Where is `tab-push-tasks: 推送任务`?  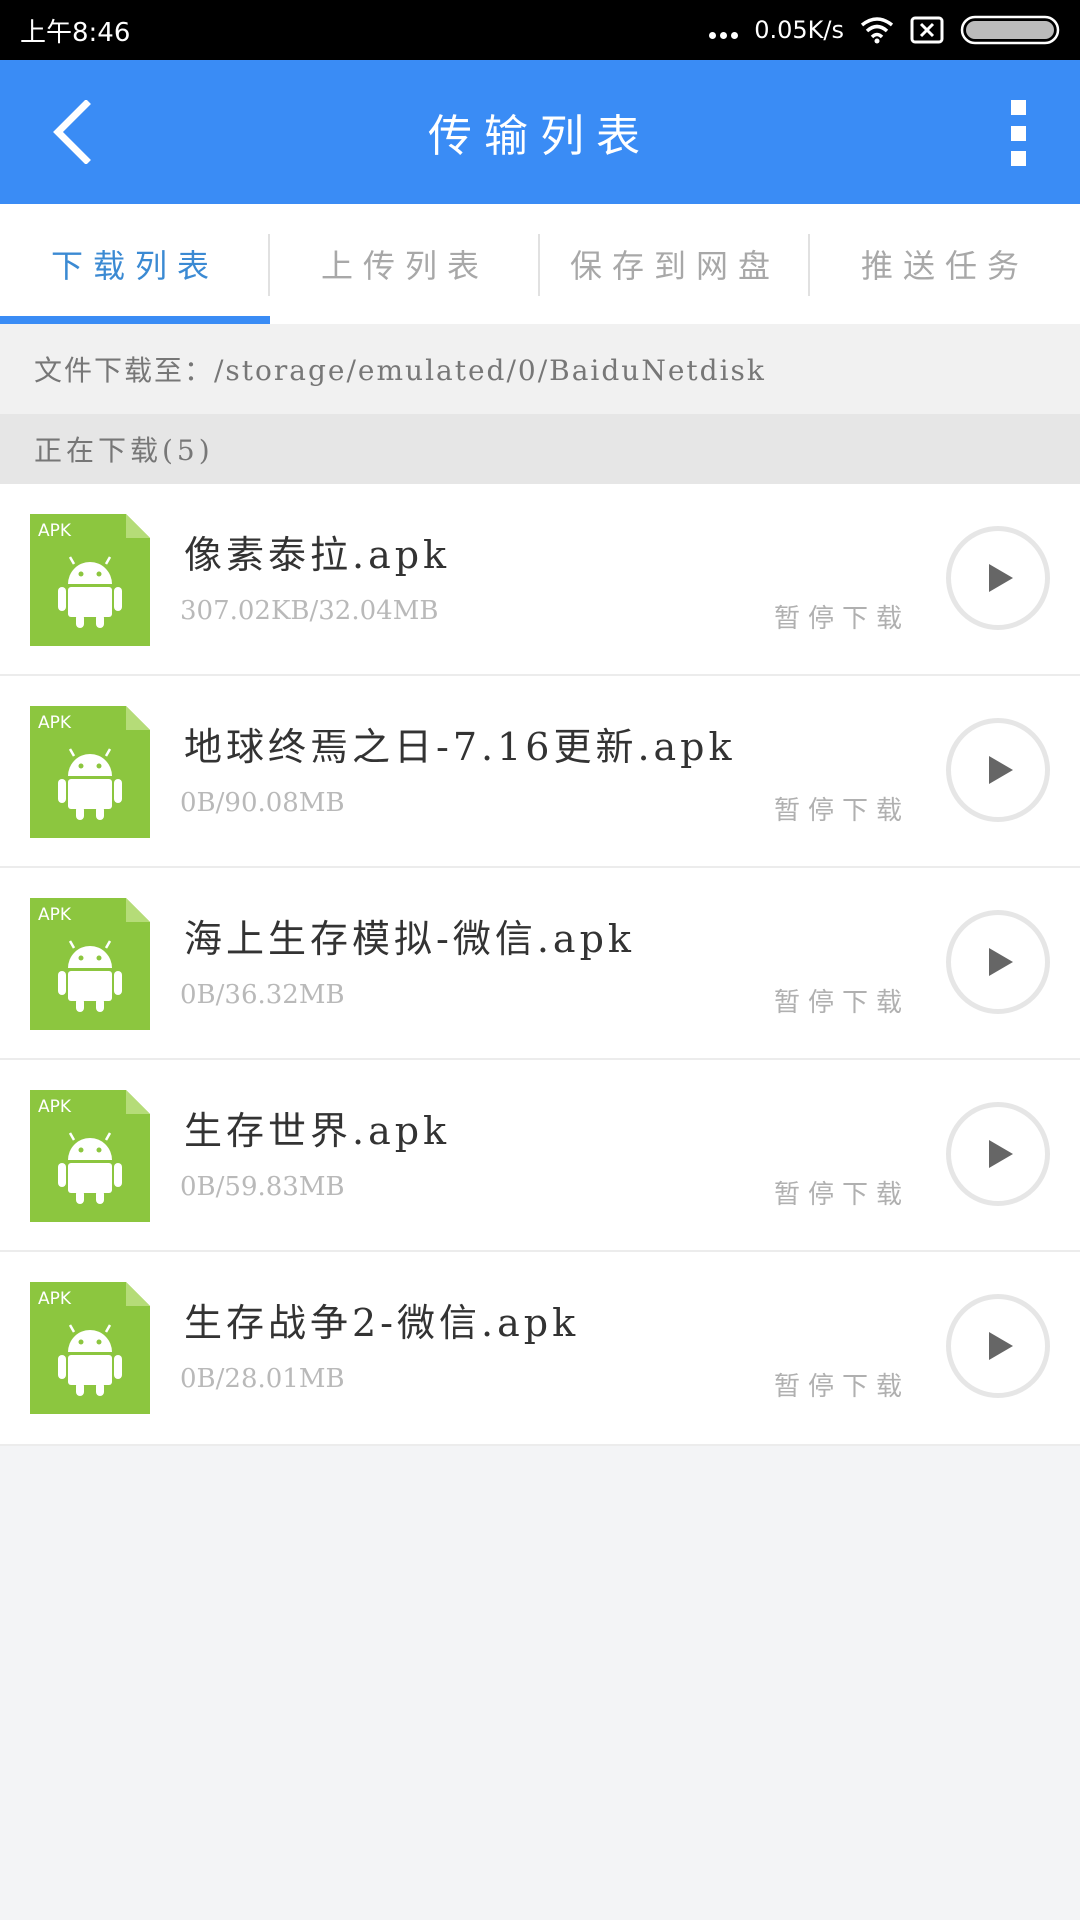 tab-push-tasks: 推送任务 is located at coordinates (945, 264).